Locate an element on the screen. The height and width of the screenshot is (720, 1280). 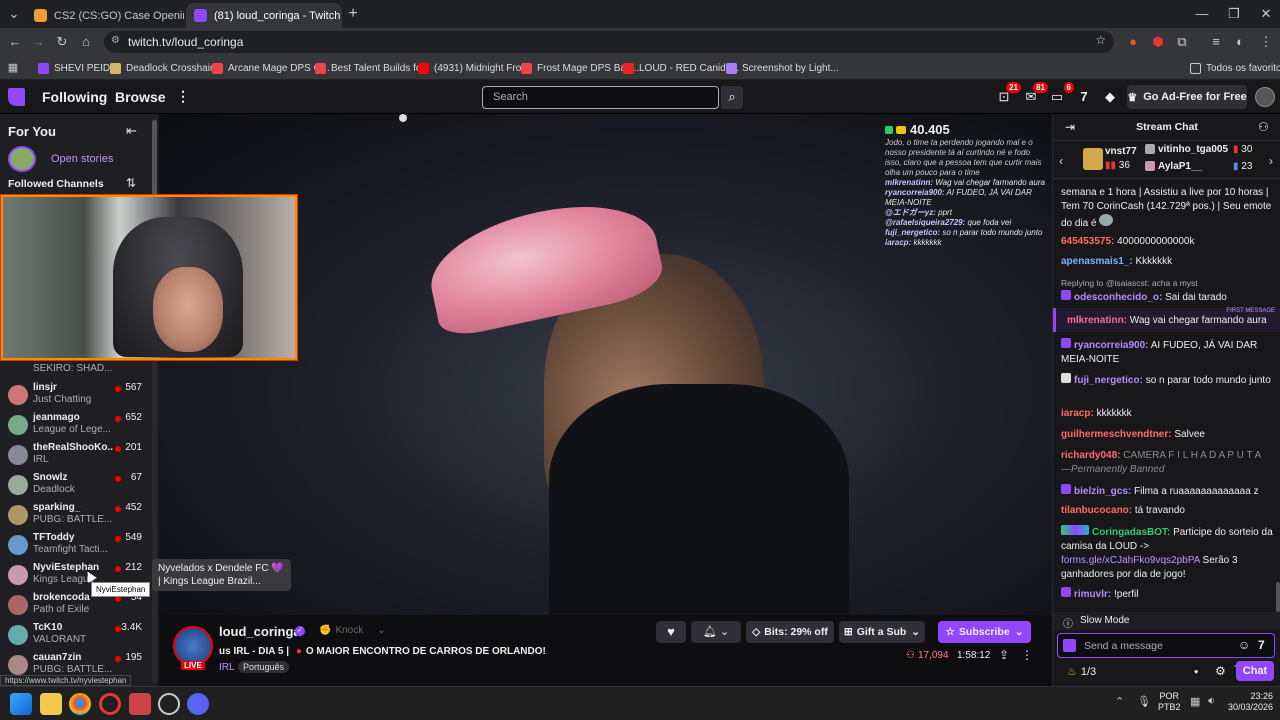
site-info-icon: ⚙ is located at coordinates (115, 40).